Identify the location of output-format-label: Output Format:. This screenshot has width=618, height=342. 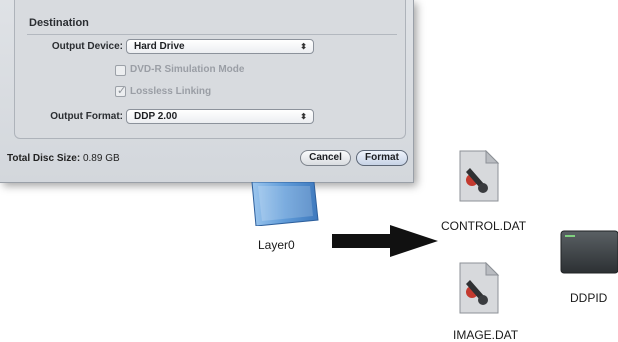
(86, 116).